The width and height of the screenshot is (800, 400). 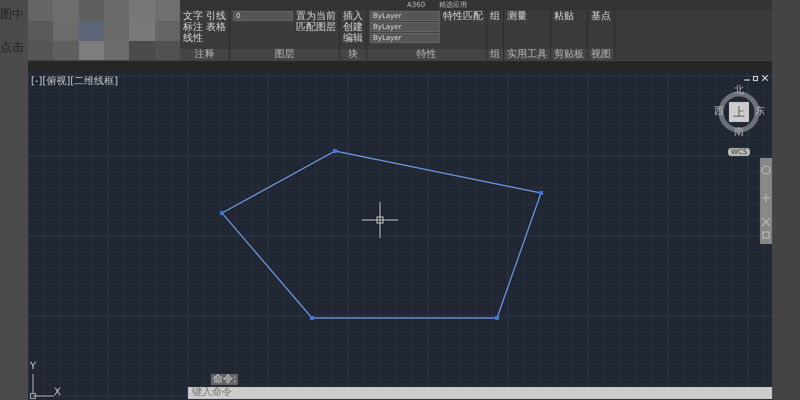 What do you see at coordinates (527, 54) in the screenshot?
I see `panel-title: 实用工具` at bounding box center [527, 54].